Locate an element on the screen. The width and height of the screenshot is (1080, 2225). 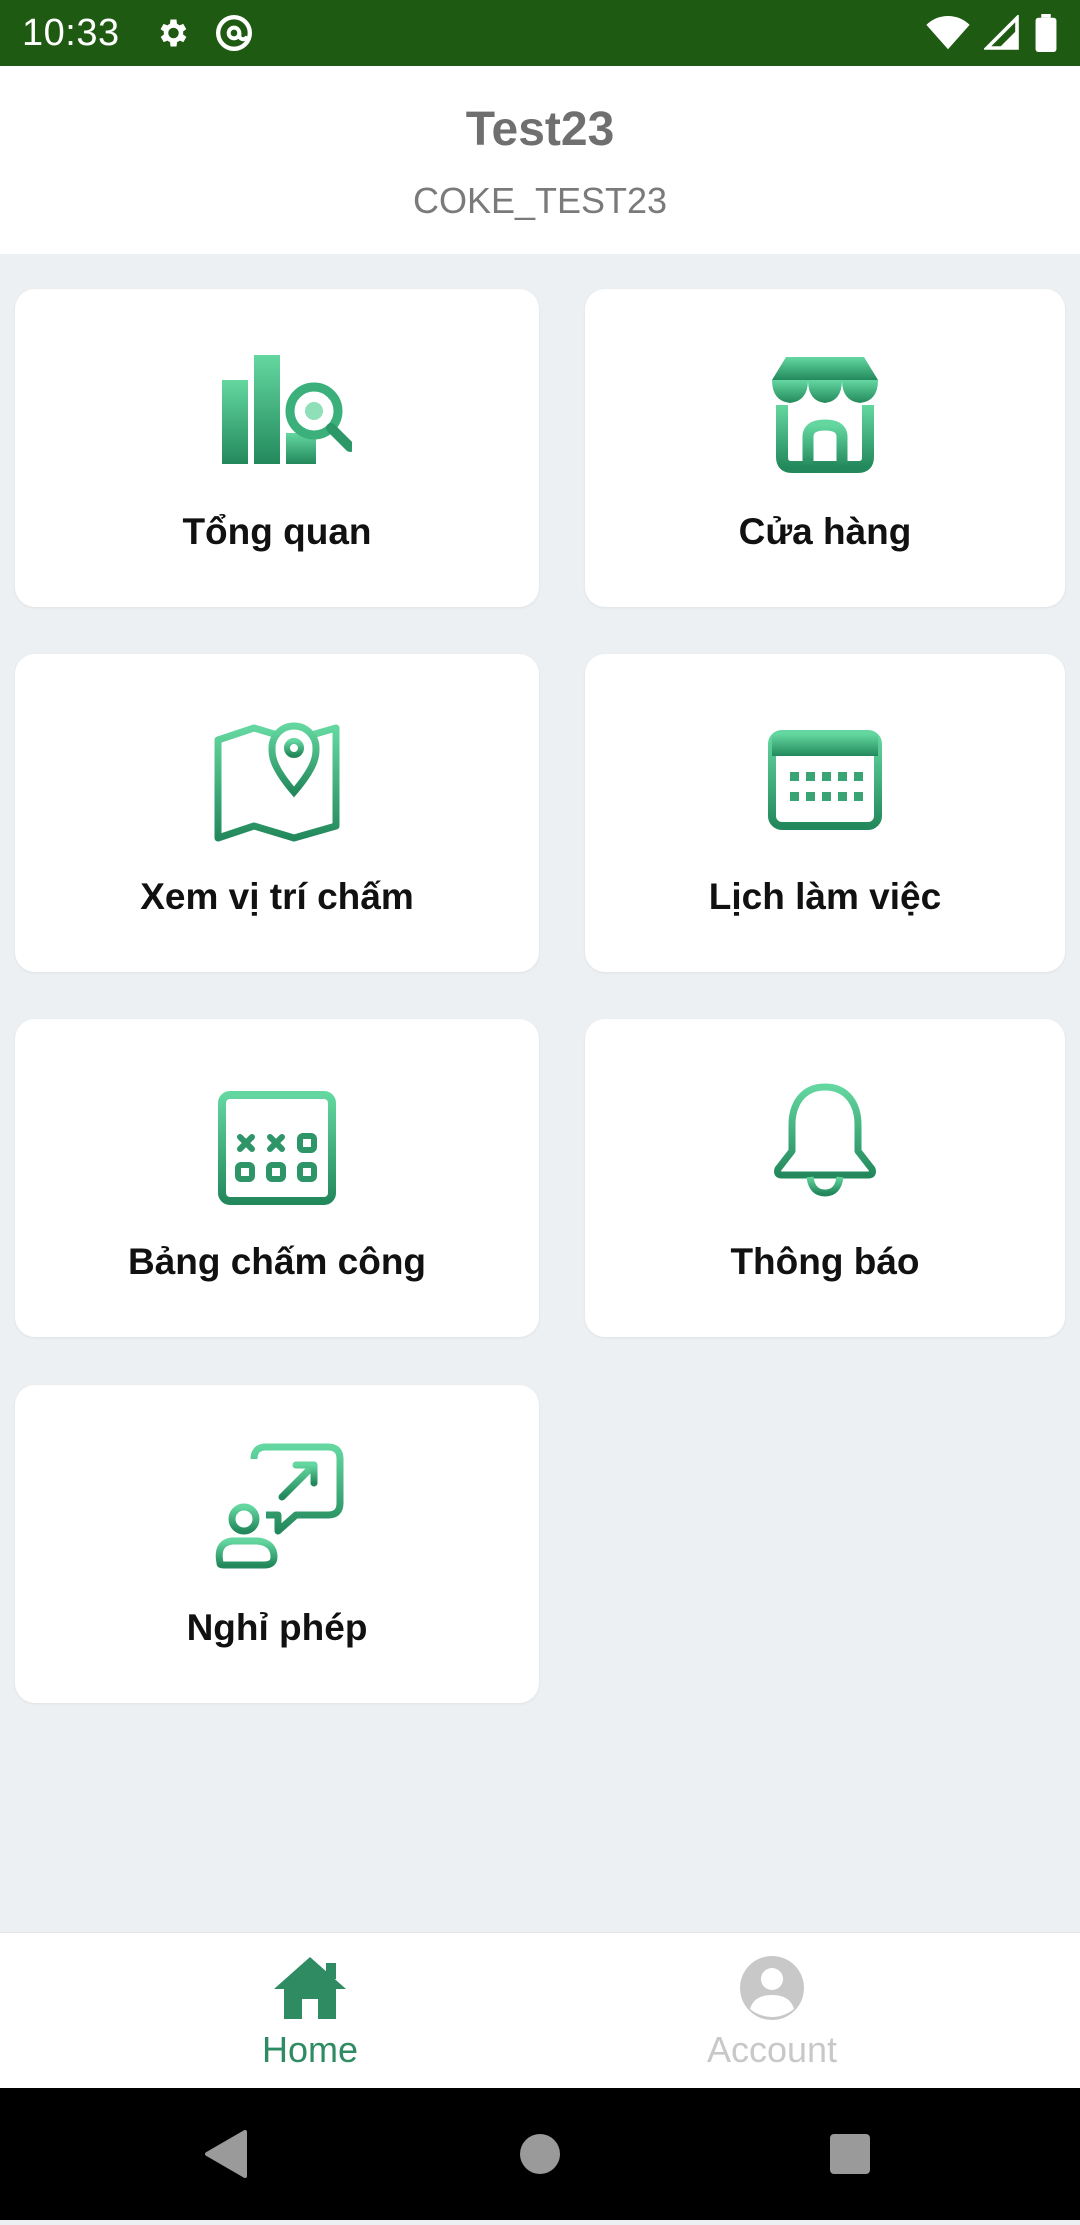
menu-tile-label: Nghỉ phép is located at coordinates (277, 1627).